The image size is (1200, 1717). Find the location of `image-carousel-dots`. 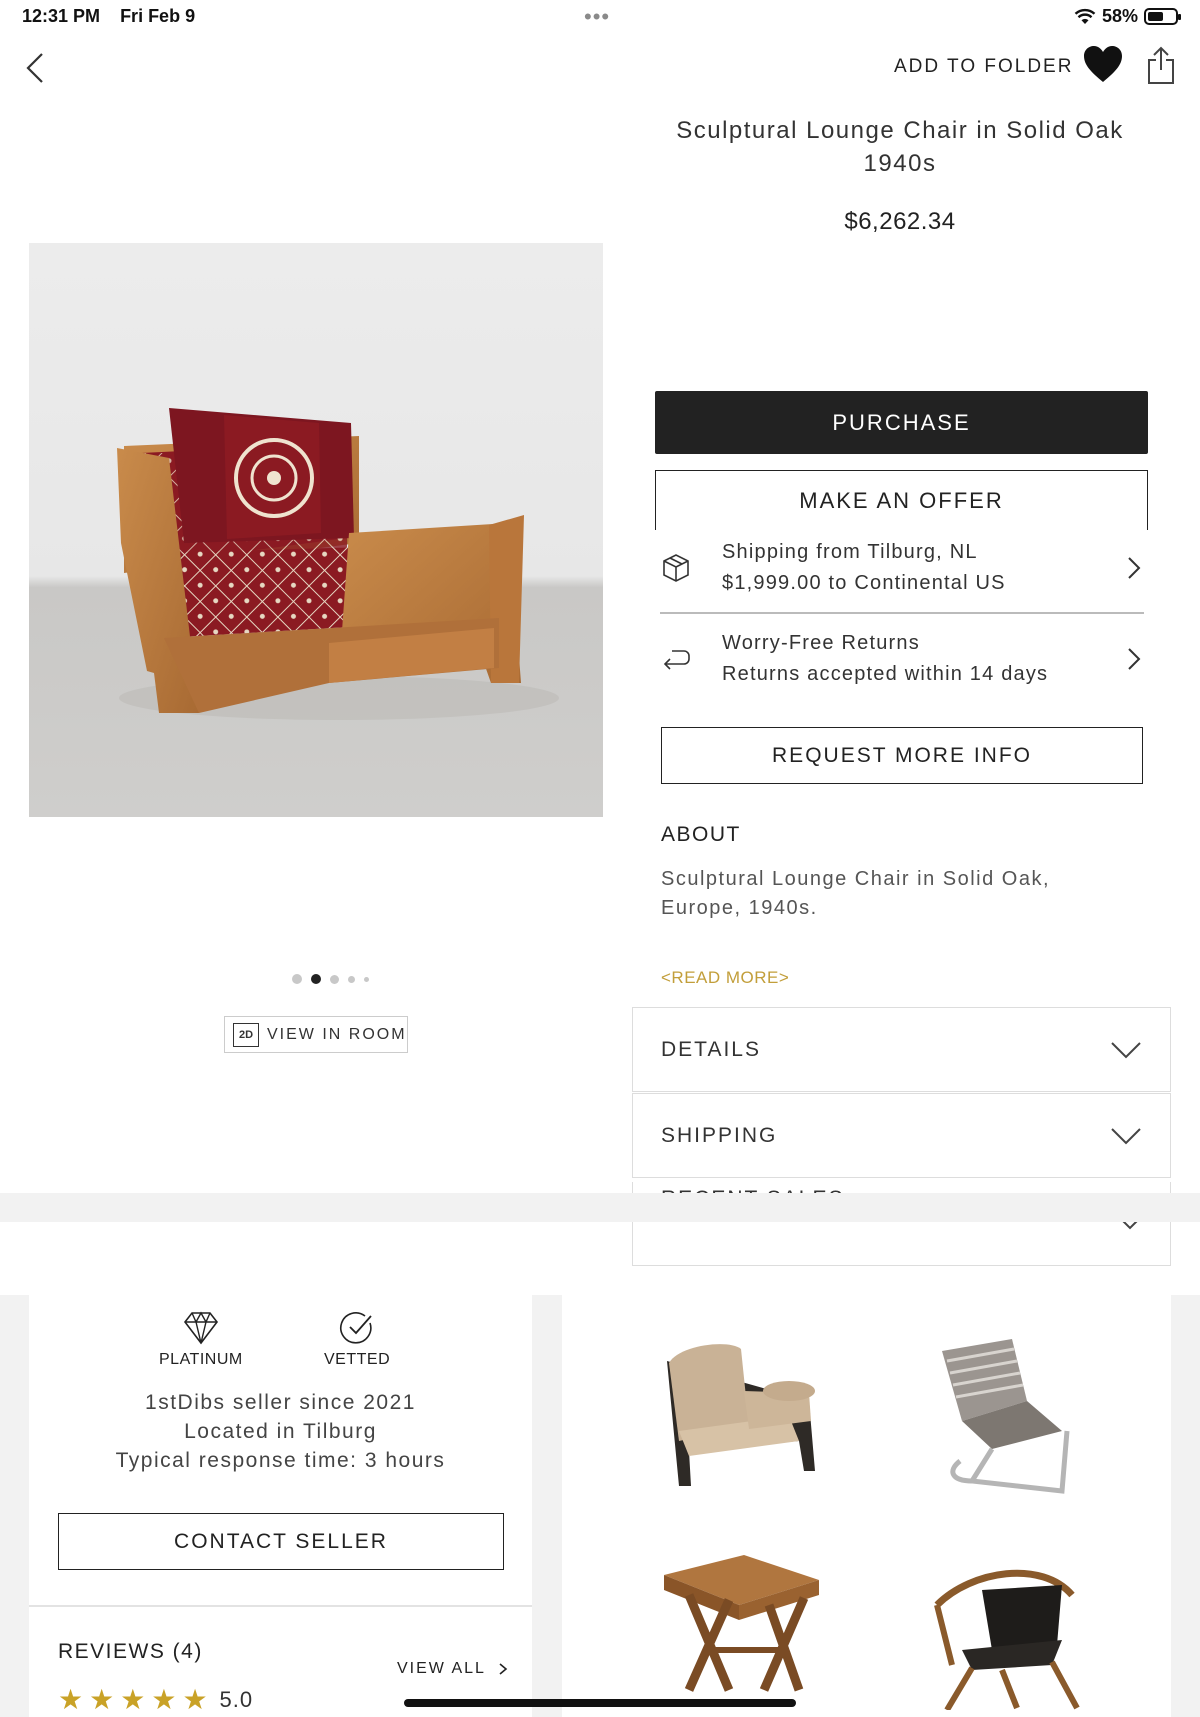

image-carousel-dots is located at coordinates (330, 979).